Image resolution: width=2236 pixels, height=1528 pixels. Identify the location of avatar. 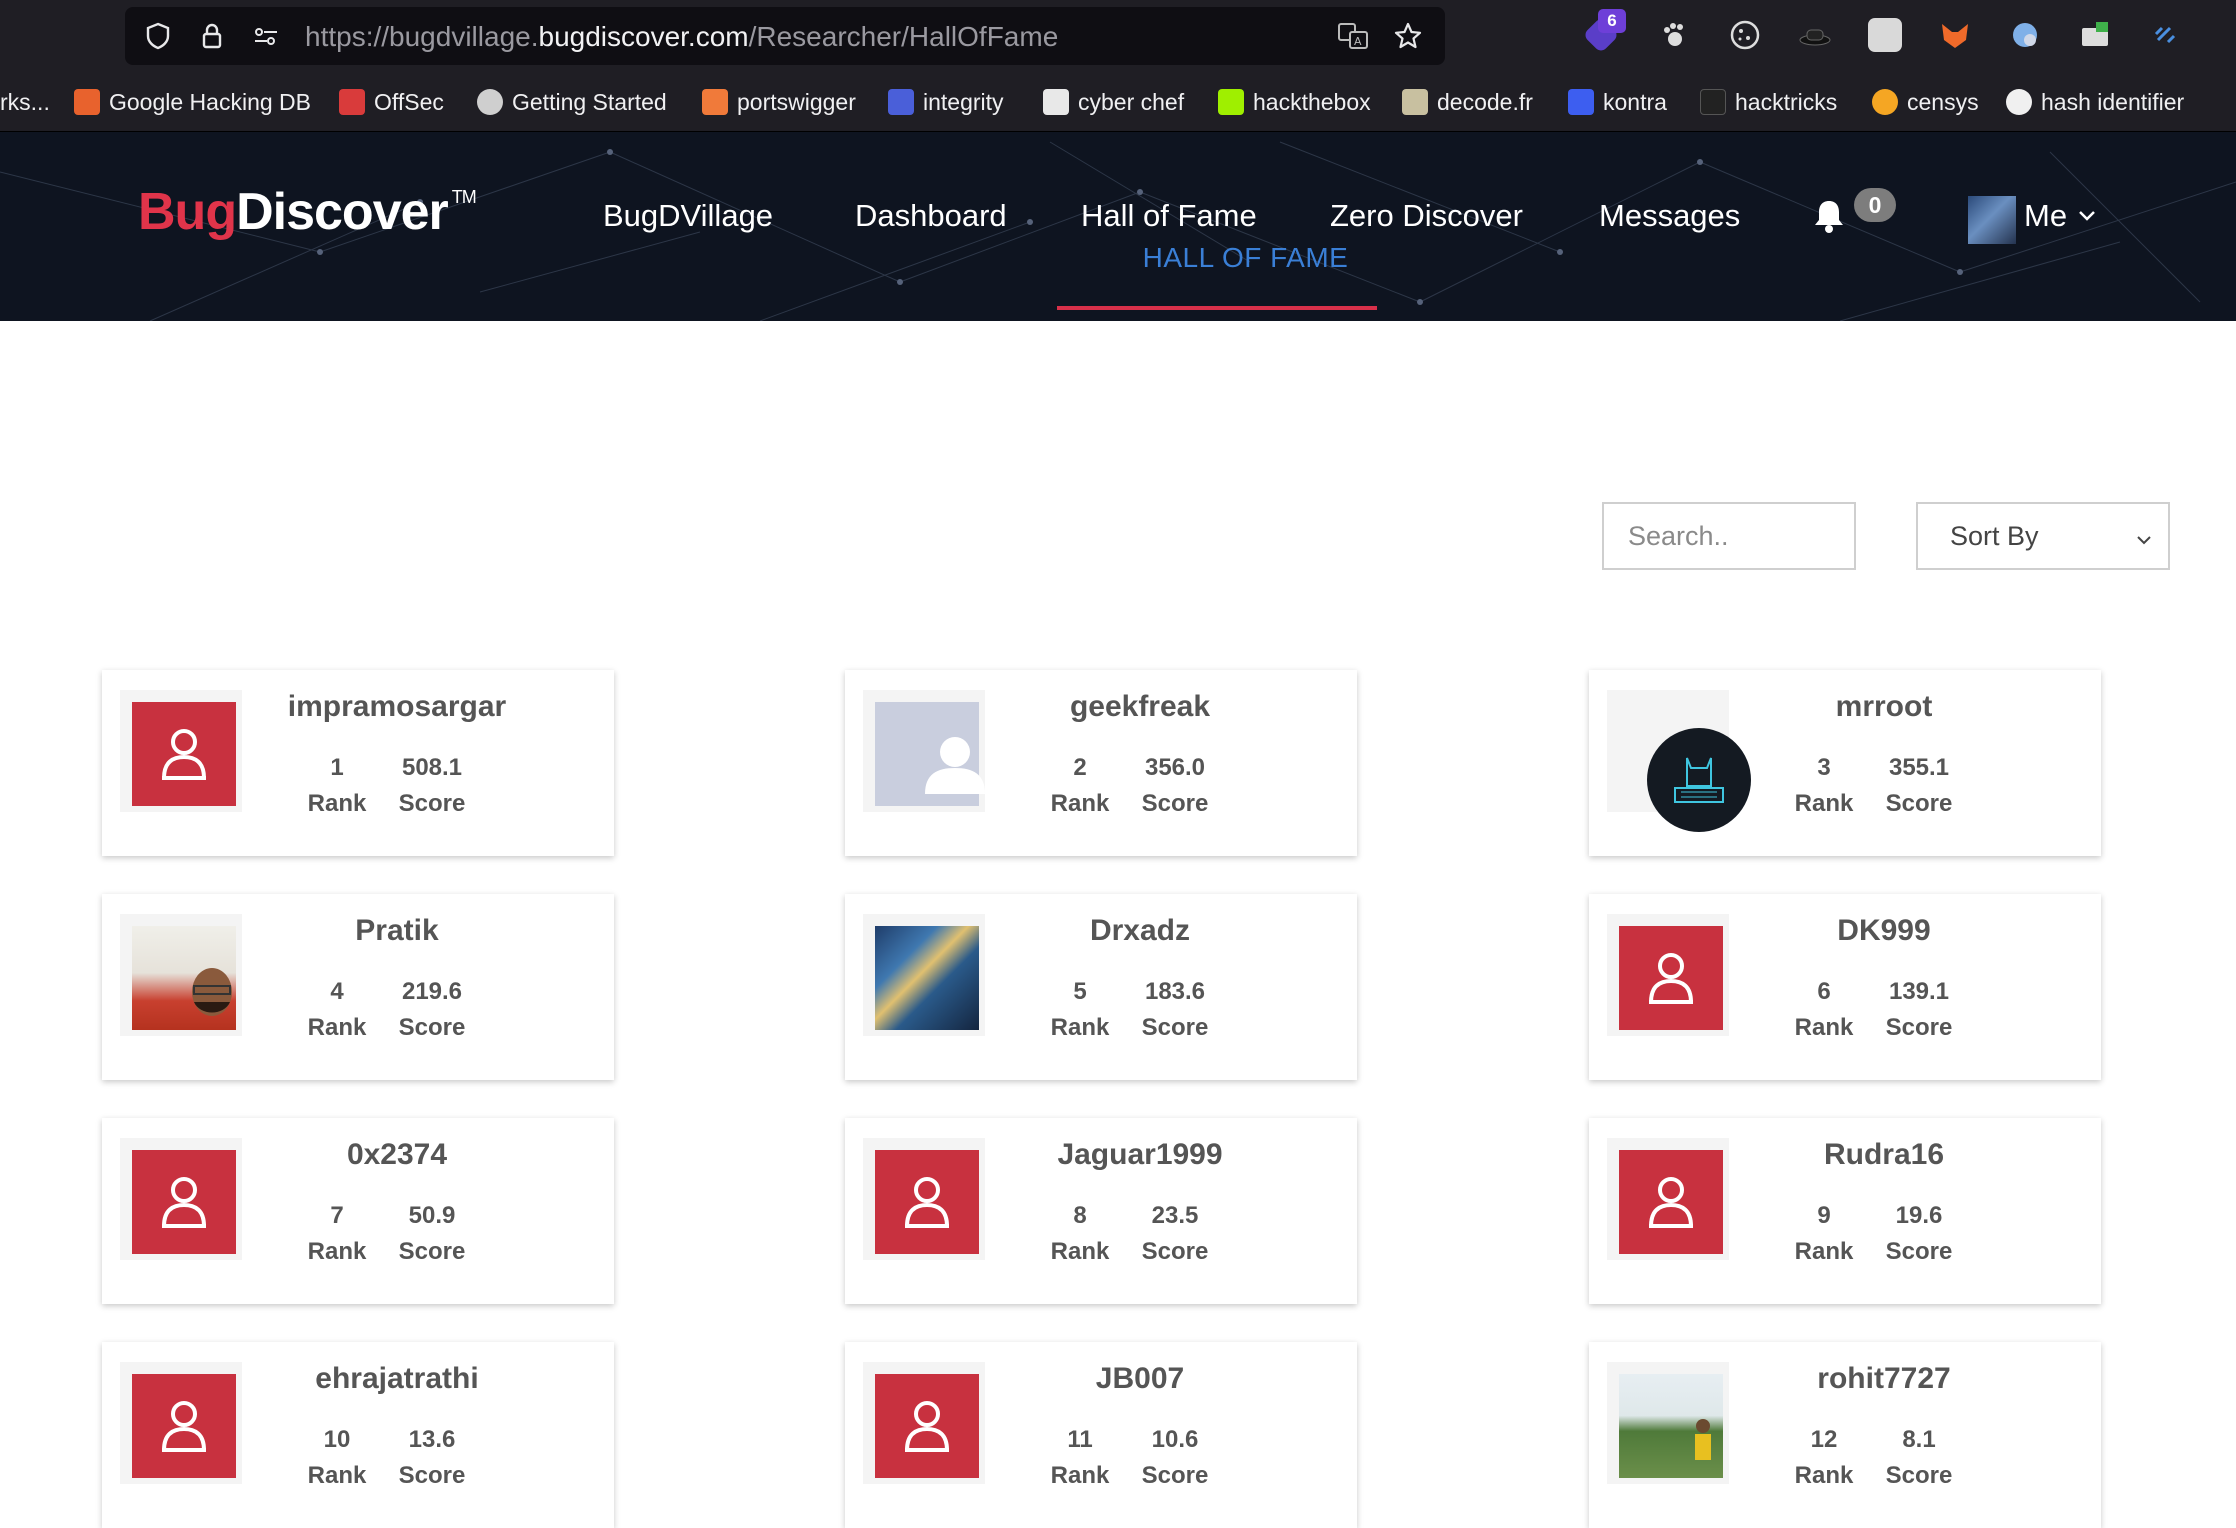
(1992, 220).